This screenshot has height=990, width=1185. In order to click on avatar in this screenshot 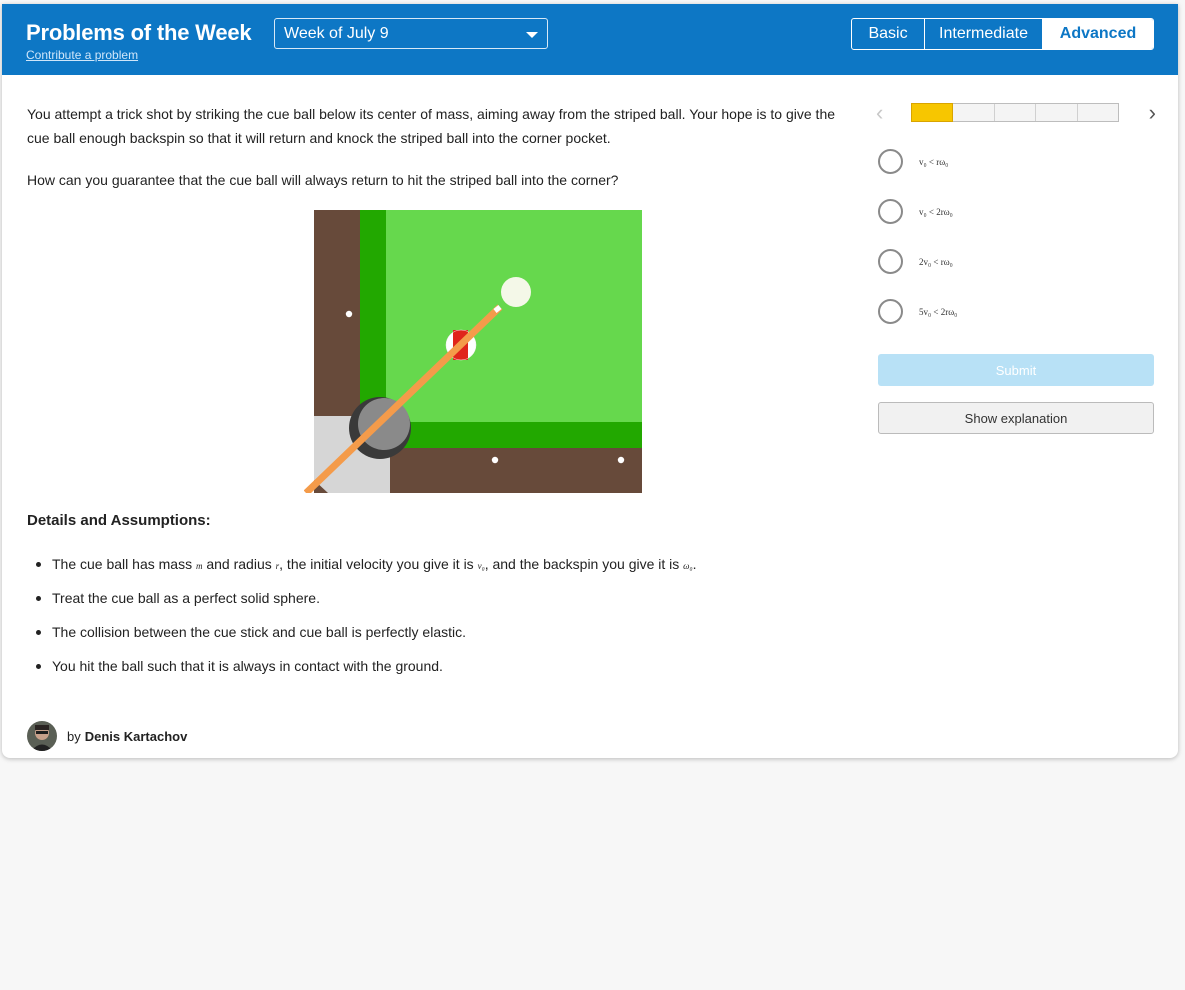, I will do `click(42, 736)`.